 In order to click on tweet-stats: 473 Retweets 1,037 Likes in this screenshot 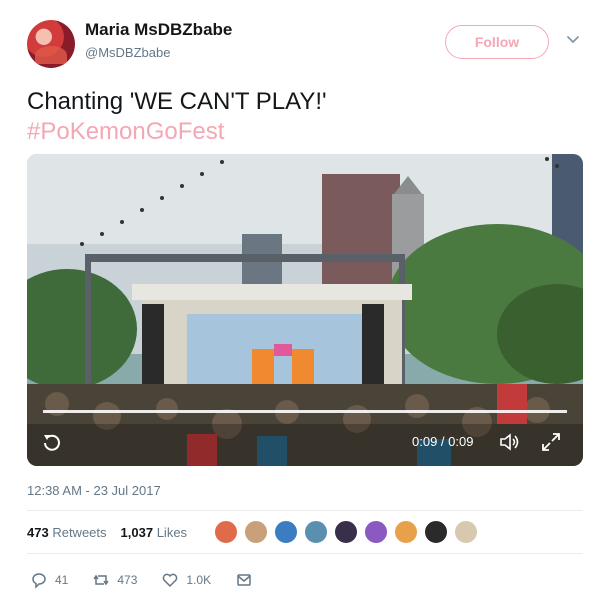, I will do `click(112, 532)`.